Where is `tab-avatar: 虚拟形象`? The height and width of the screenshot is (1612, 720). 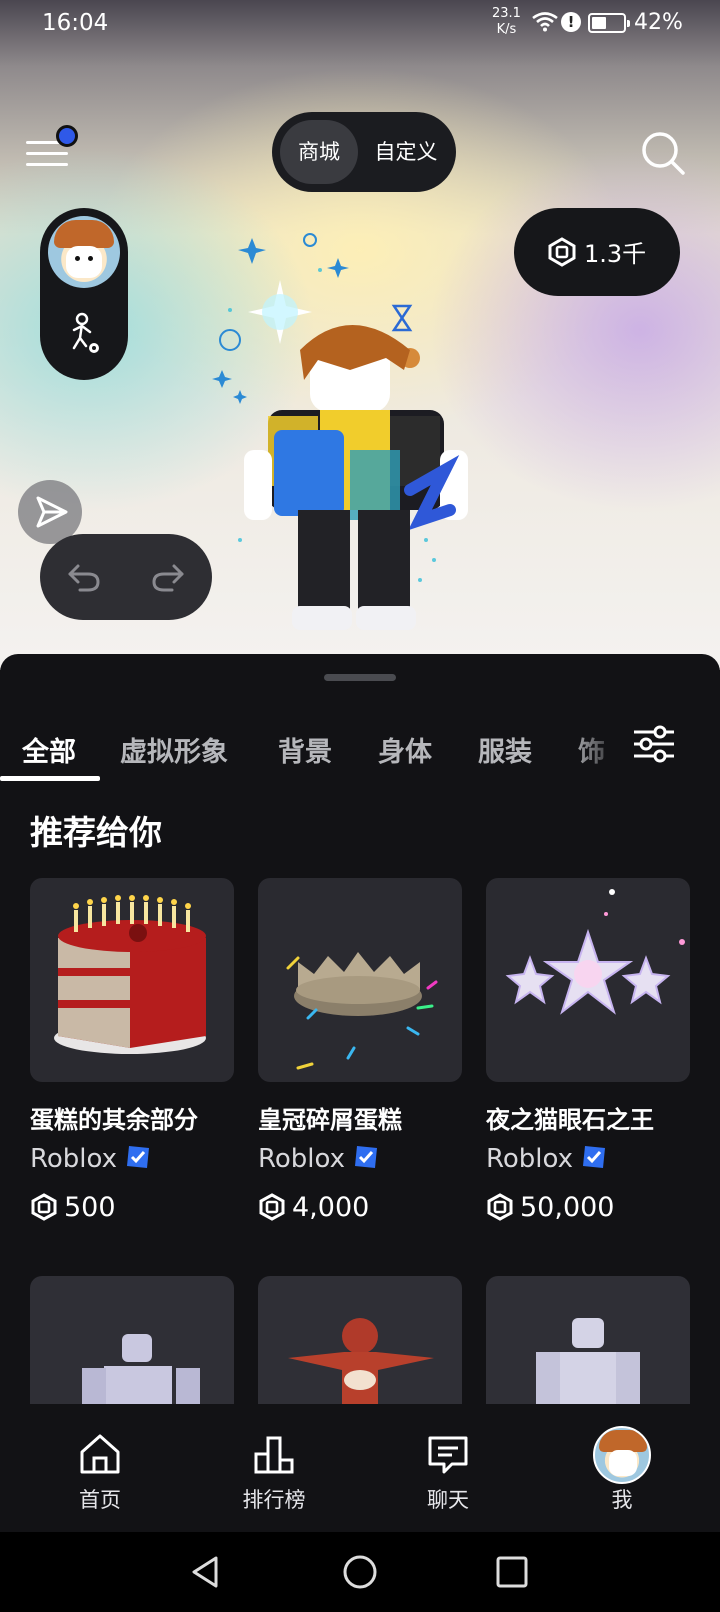
tab-avatar: 虚拟形象 is located at coordinates (174, 753).